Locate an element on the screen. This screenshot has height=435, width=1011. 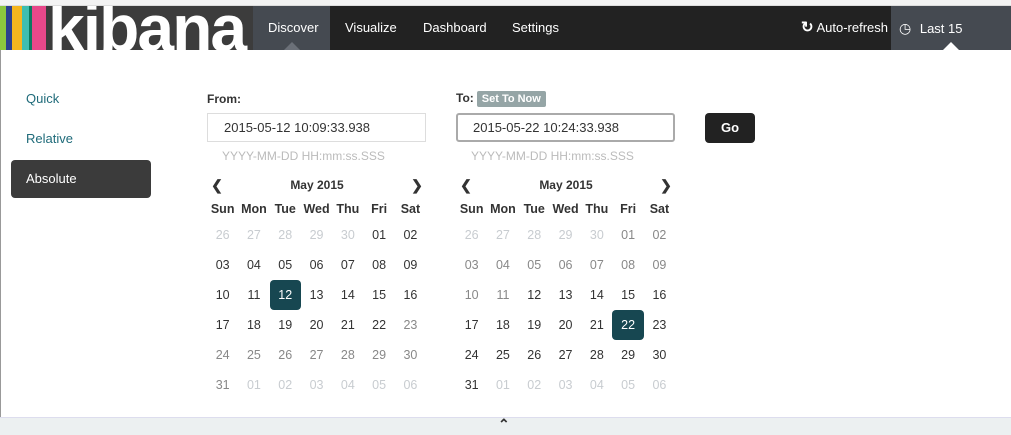
month-title: May 2015 is located at coordinates (316, 185).